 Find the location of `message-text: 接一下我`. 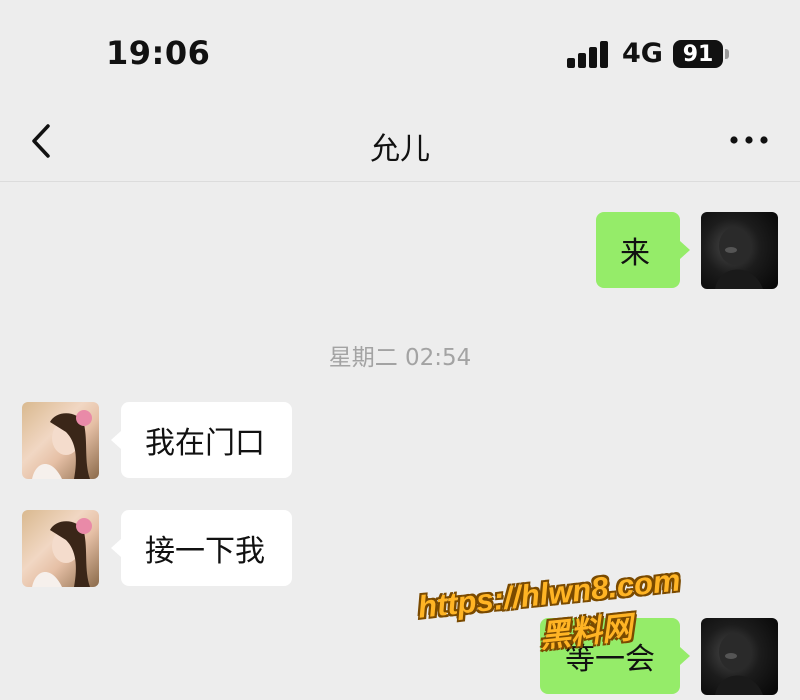

message-text: 接一下我 is located at coordinates (205, 551).